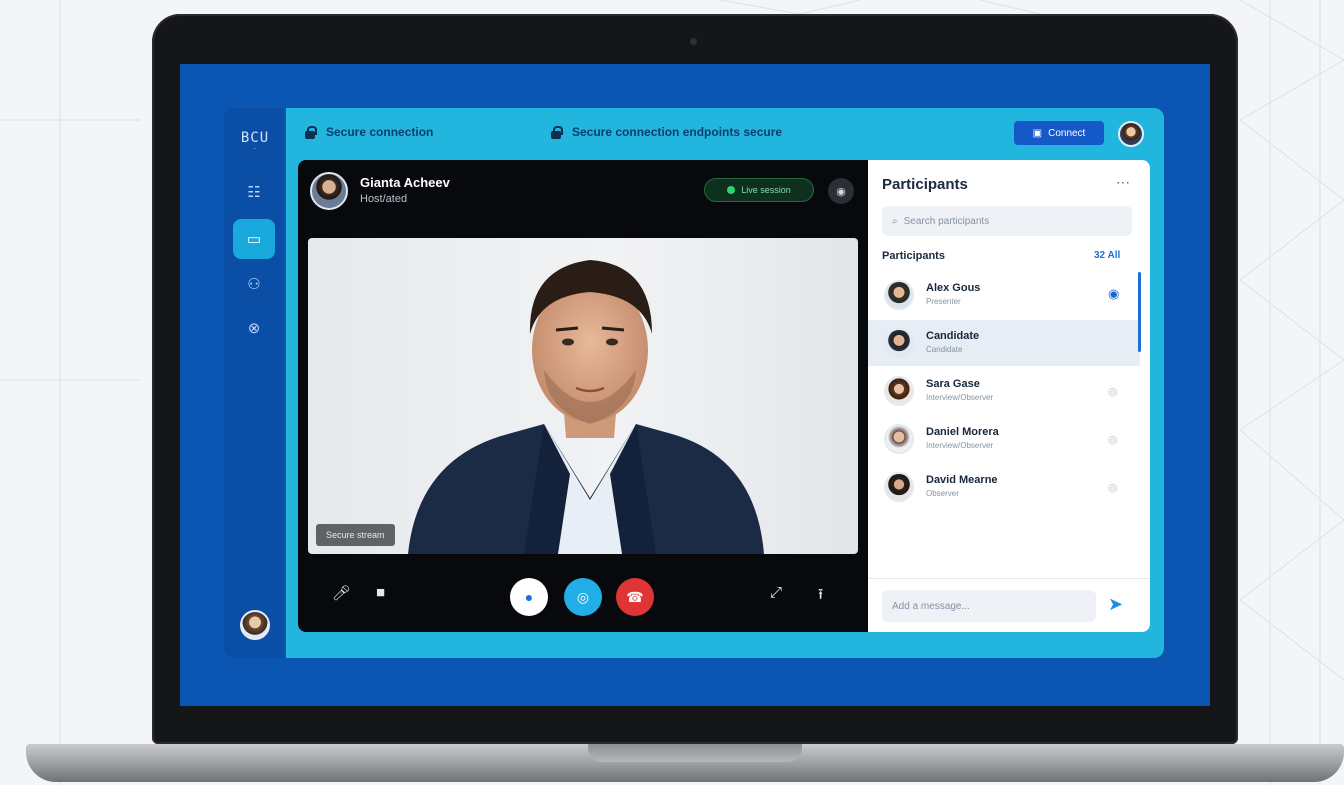 The image size is (1344, 785). What do you see at coordinates (635, 597) in the screenshot?
I see `end-call-button: ☎` at bounding box center [635, 597].